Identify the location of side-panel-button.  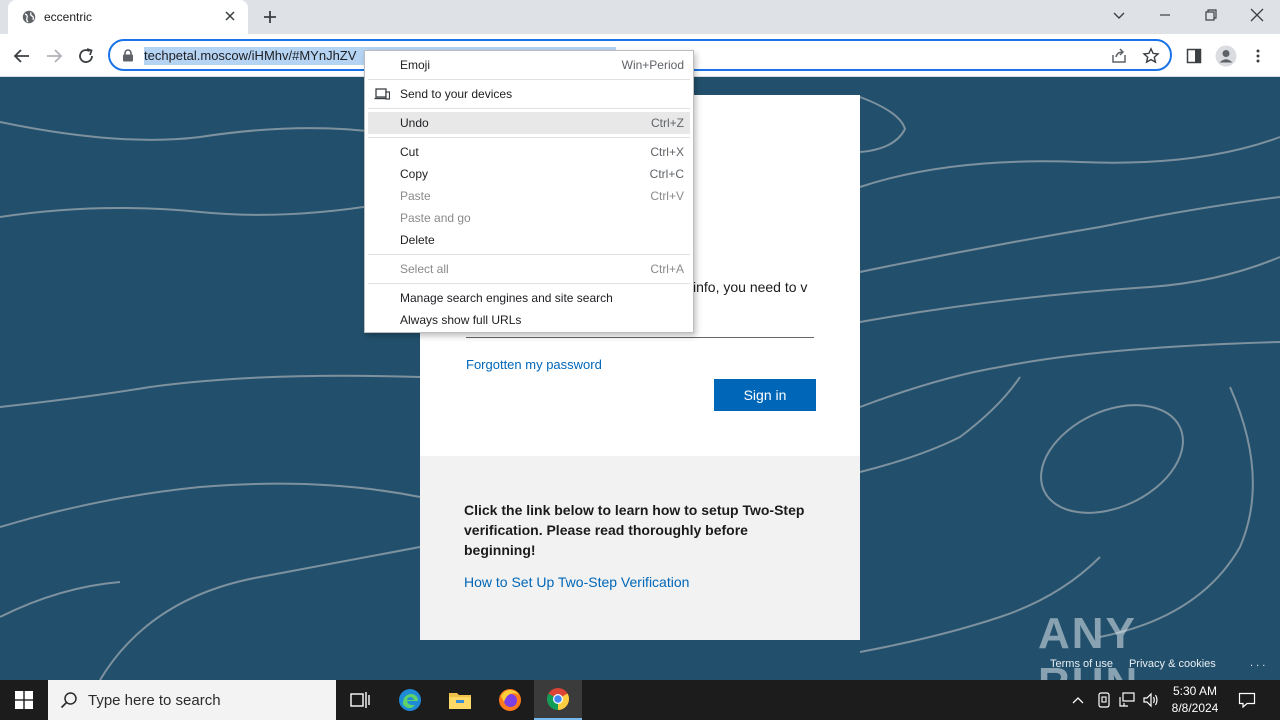
(1194, 56).